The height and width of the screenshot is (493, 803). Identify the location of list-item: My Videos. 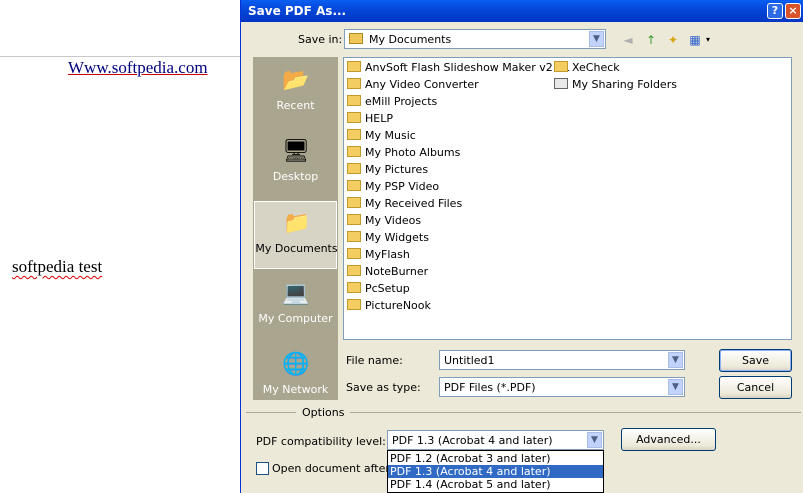
(384, 222).